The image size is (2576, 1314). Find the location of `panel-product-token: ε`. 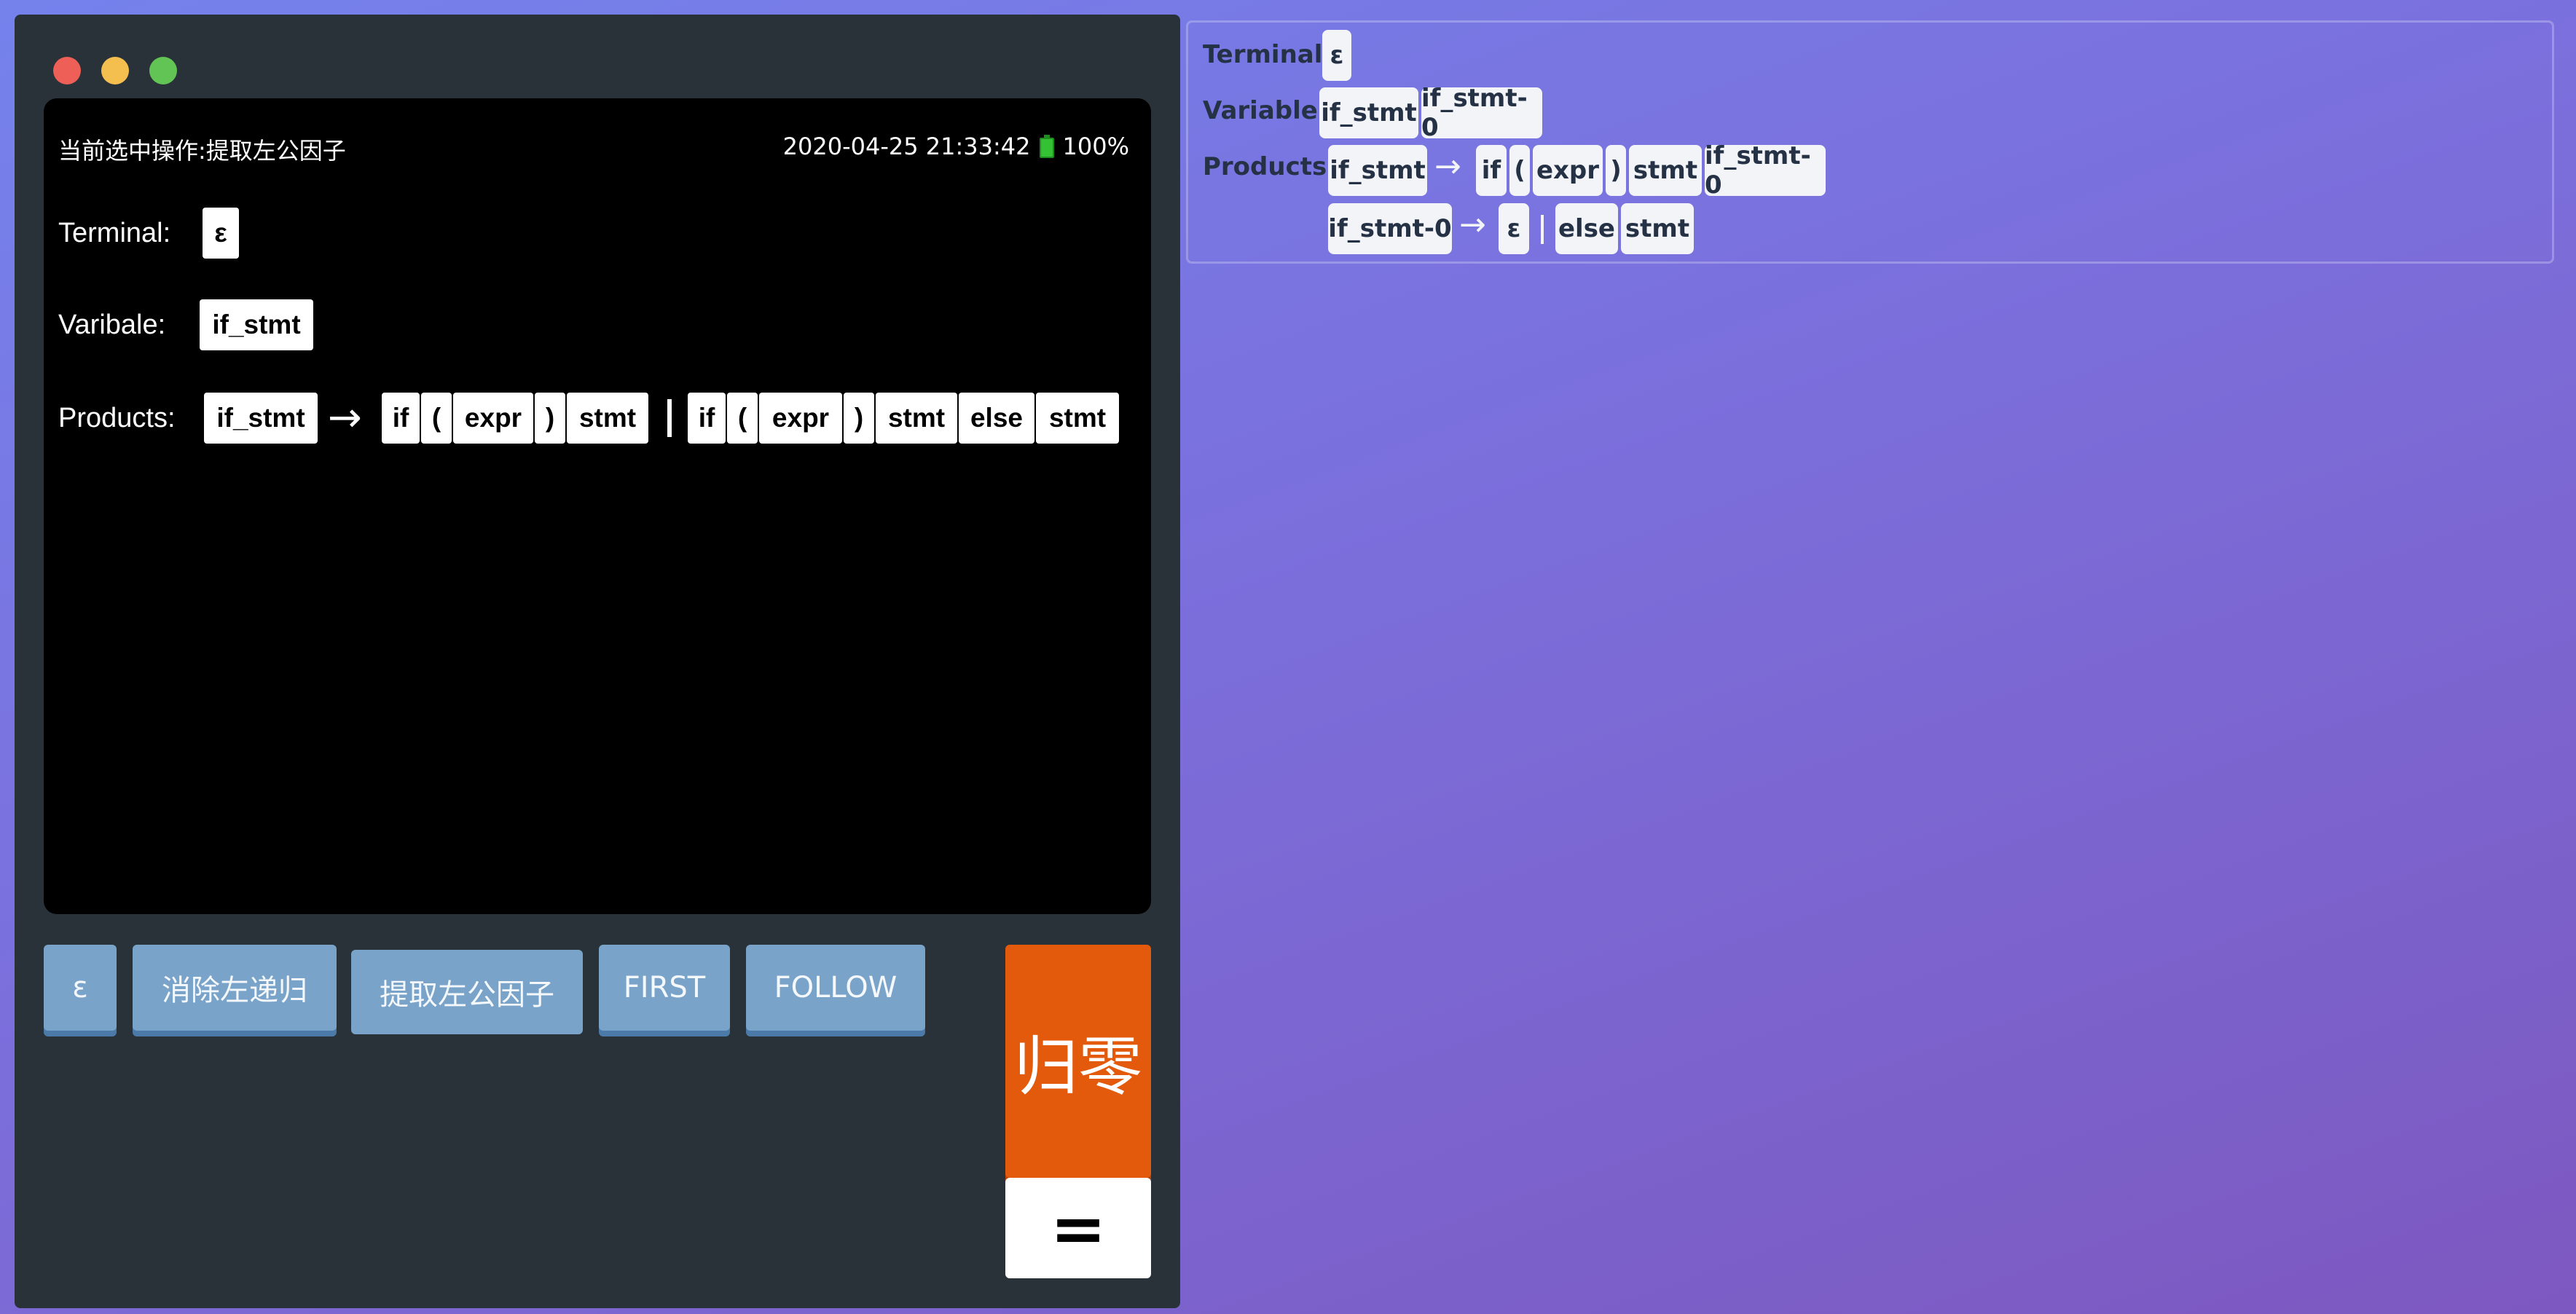

panel-product-token: ε is located at coordinates (1514, 229).